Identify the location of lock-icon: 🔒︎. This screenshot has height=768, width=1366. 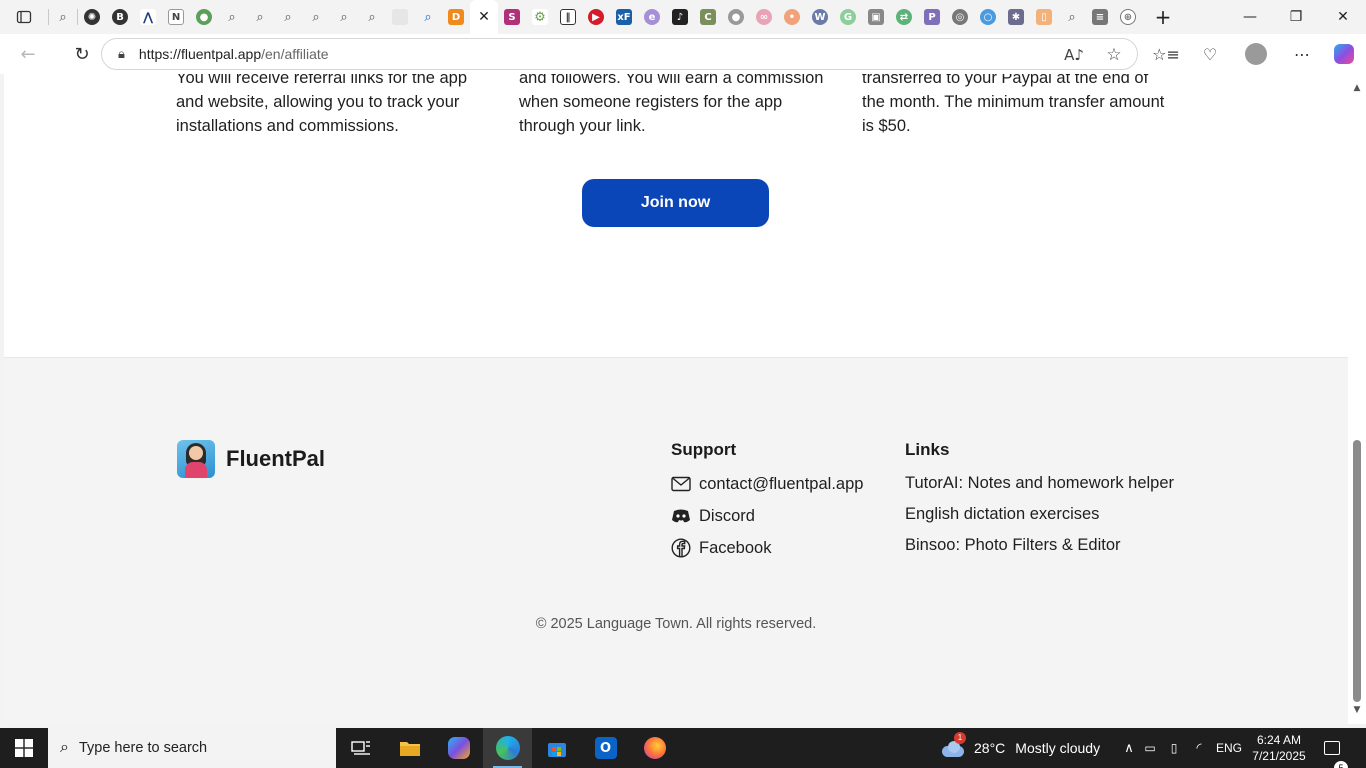
(121, 54).